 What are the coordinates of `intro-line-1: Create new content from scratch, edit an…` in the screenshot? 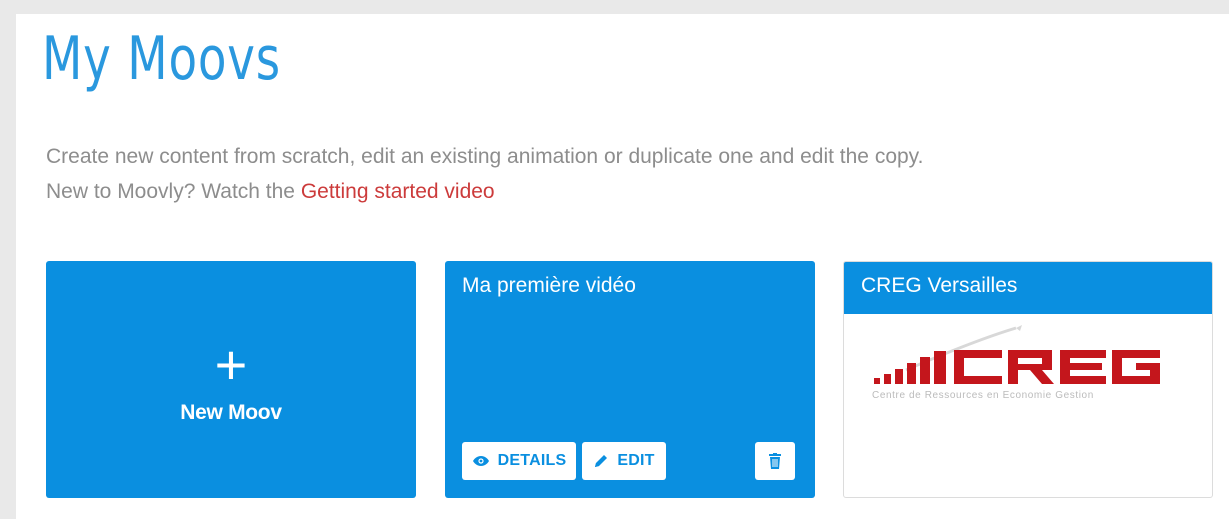 It's located at (485, 156).